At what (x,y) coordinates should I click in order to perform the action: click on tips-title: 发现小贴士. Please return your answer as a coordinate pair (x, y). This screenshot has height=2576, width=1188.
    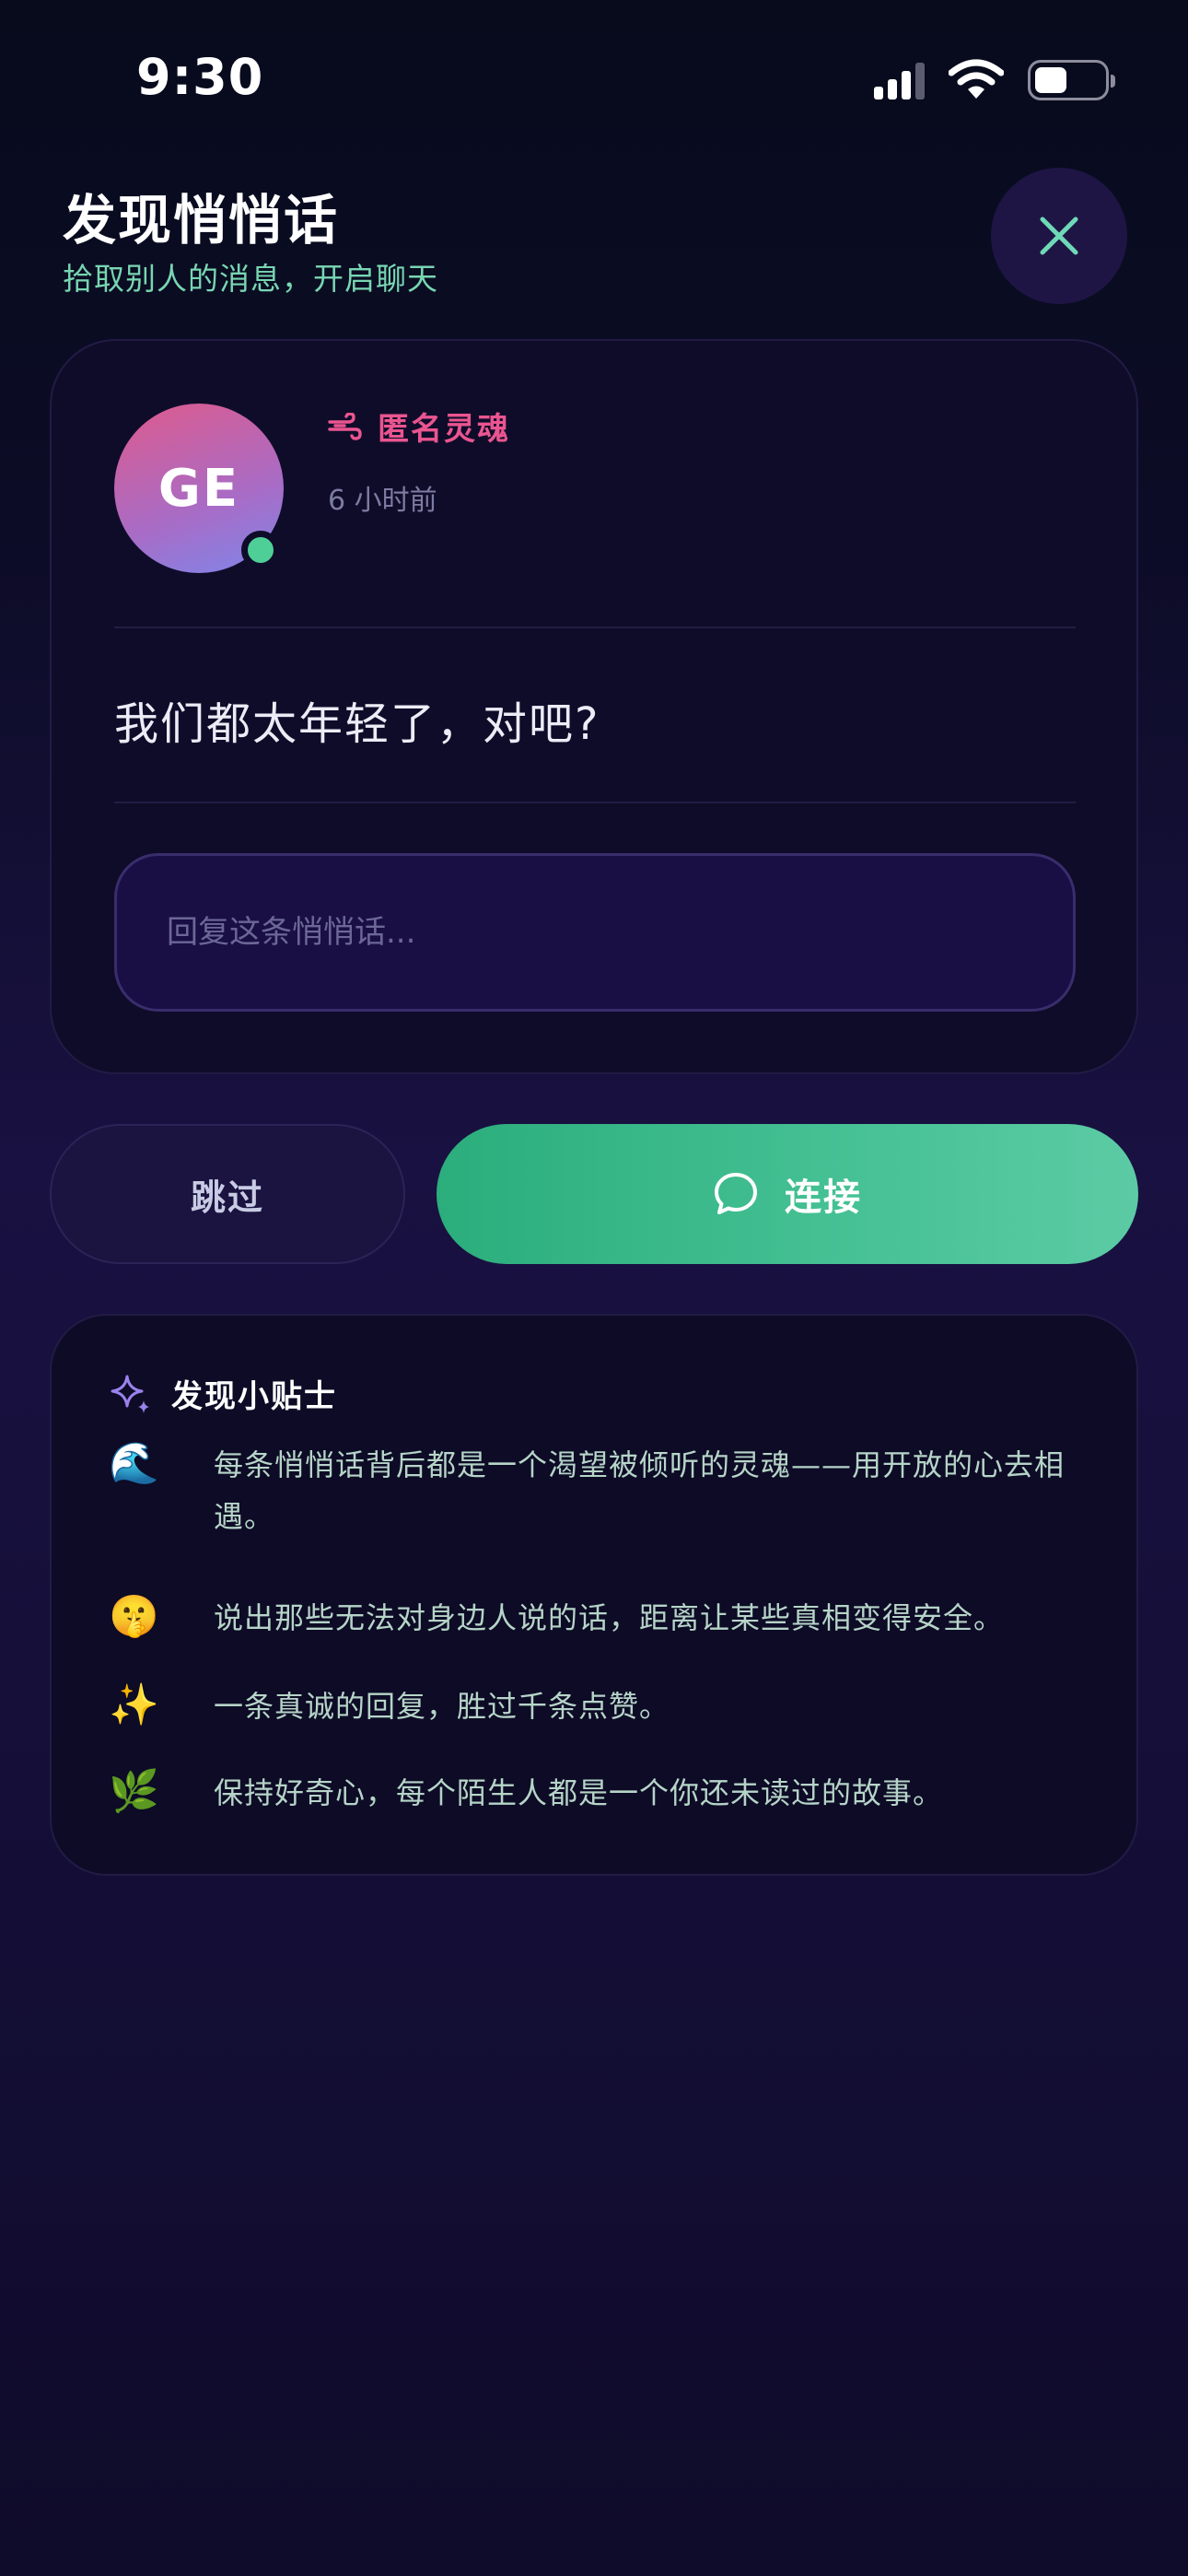
    Looking at the image, I should click on (254, 1396).